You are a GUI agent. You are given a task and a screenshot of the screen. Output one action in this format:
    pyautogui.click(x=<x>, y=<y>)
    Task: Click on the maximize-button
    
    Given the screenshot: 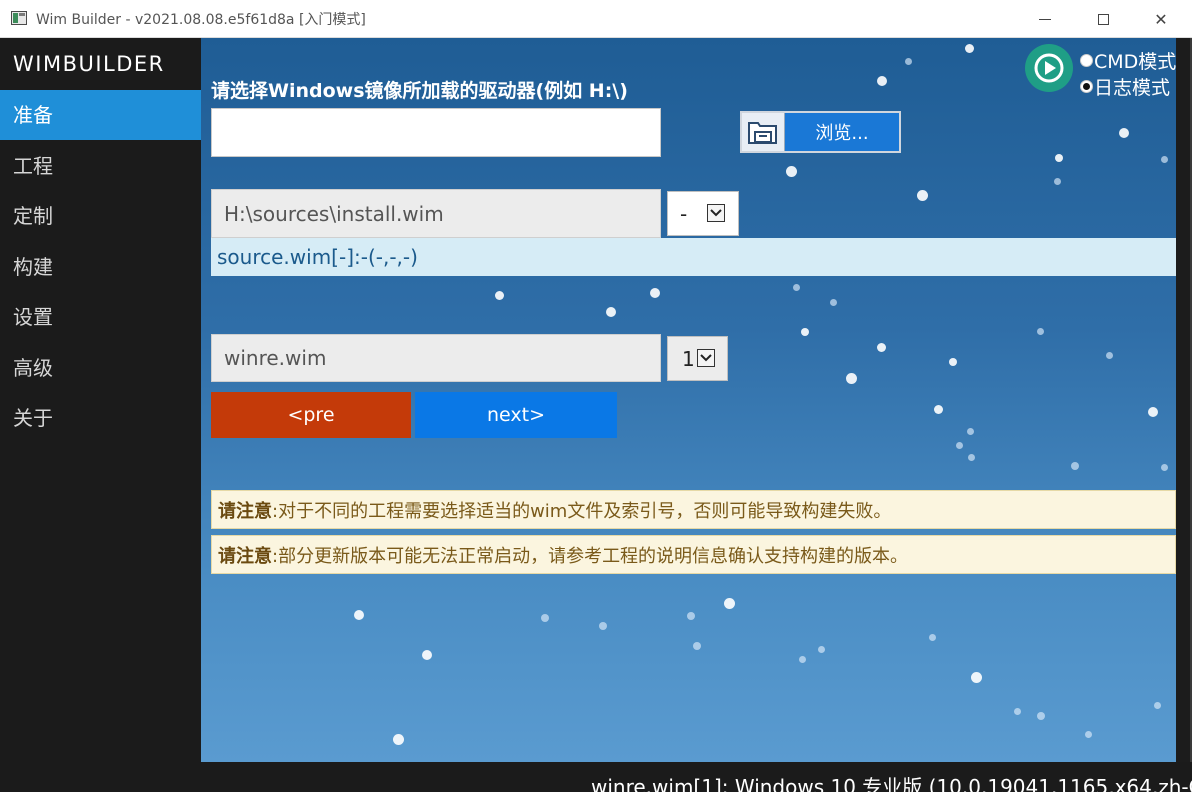 What is the action you would take?
    pyautogui.click(x=1103, y=19)
    